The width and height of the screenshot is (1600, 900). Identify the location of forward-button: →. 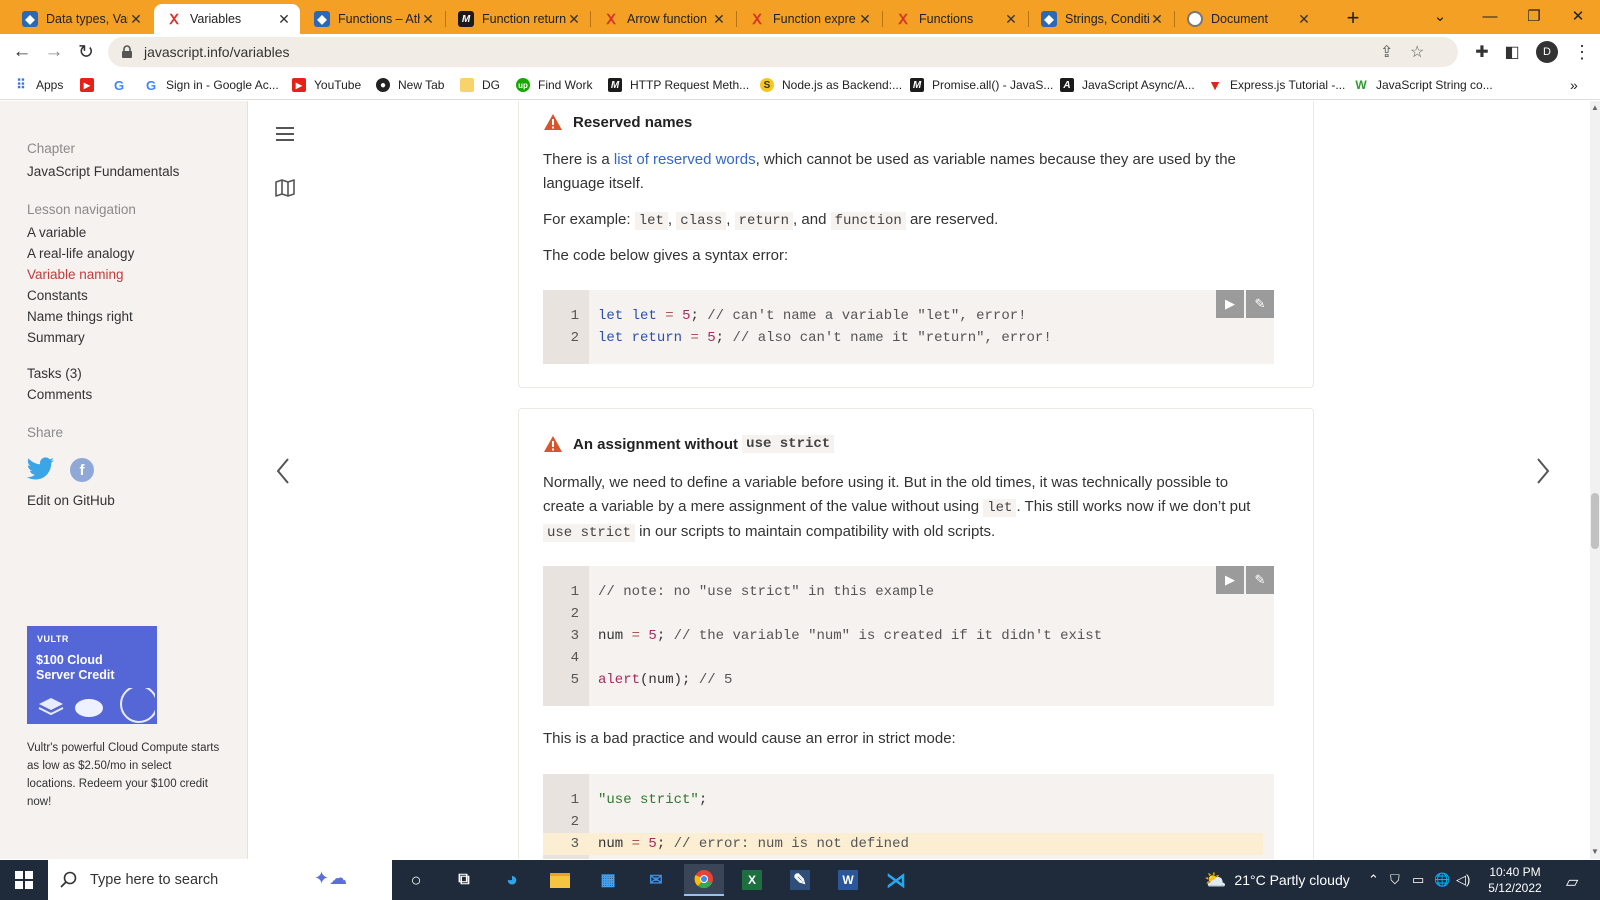
(54, 52).